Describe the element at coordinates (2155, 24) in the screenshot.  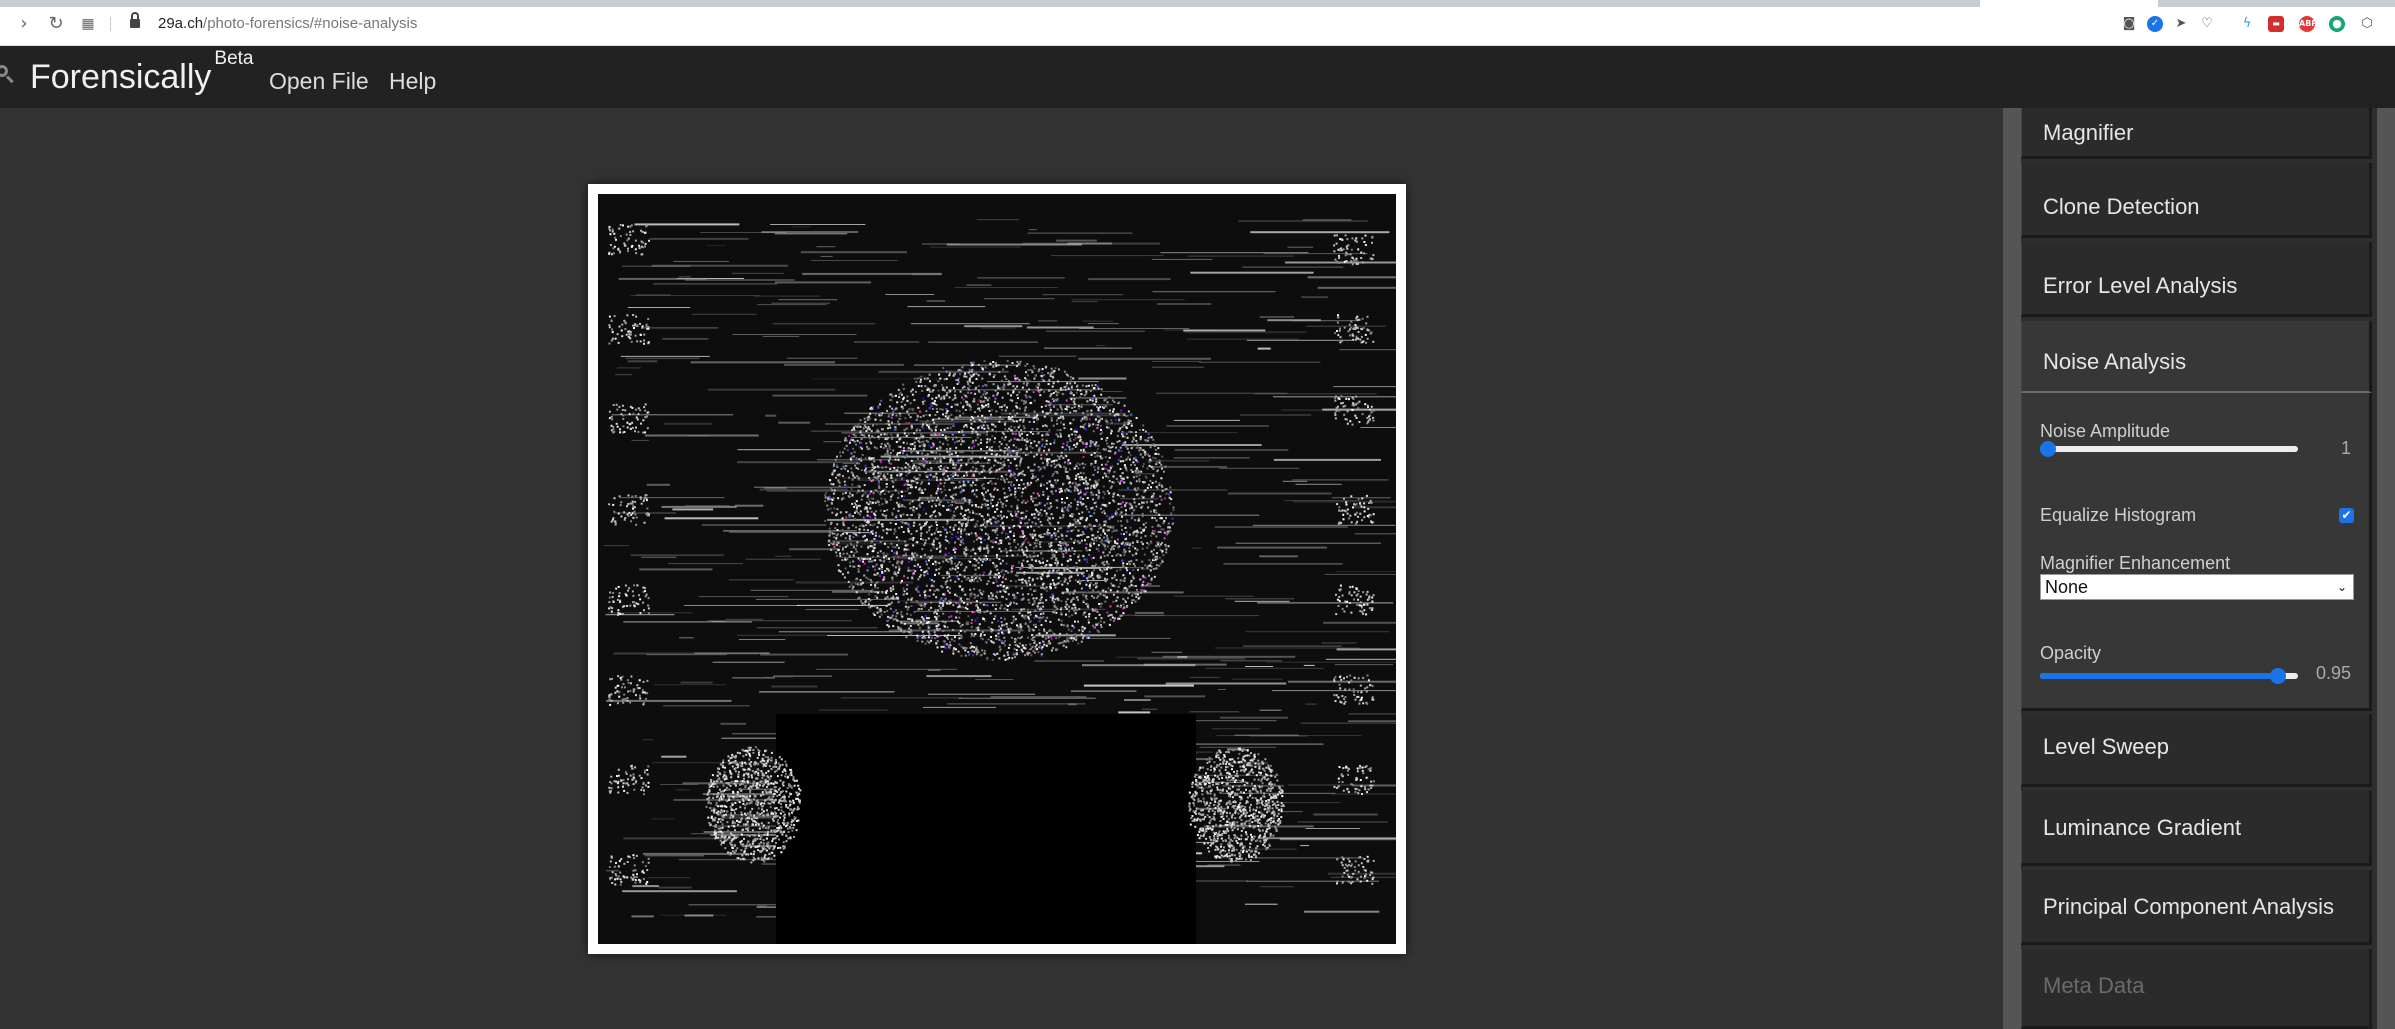
I see `shield-icon: ✓` at that location.